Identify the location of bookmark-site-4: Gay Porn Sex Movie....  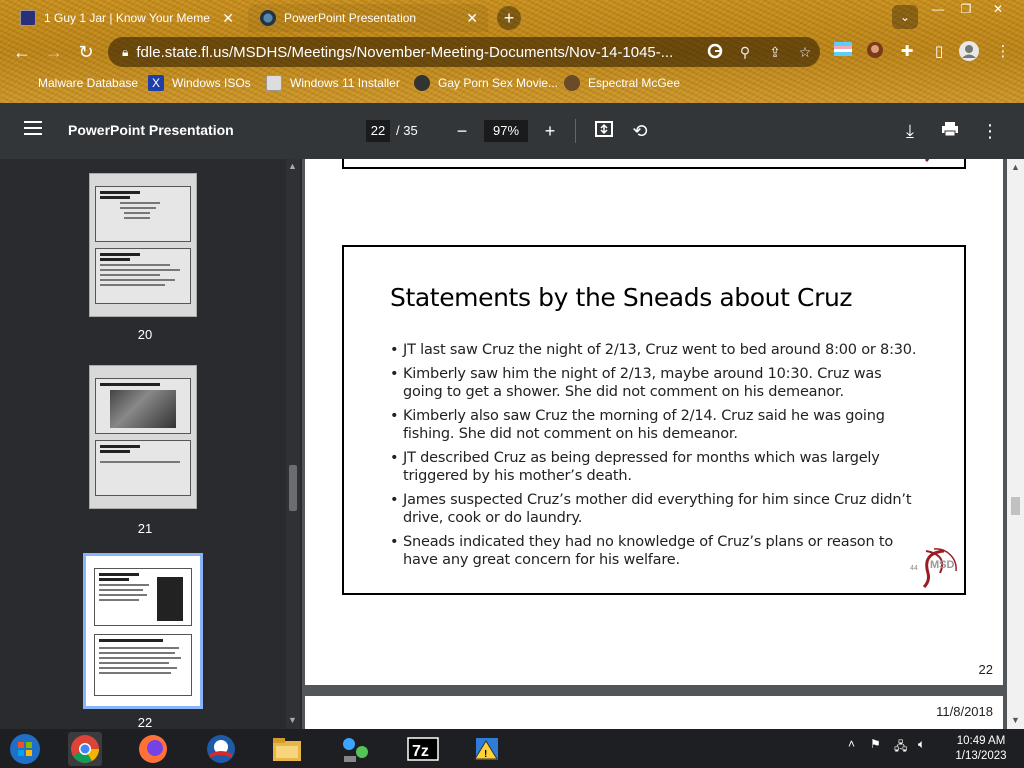
(486, 83).